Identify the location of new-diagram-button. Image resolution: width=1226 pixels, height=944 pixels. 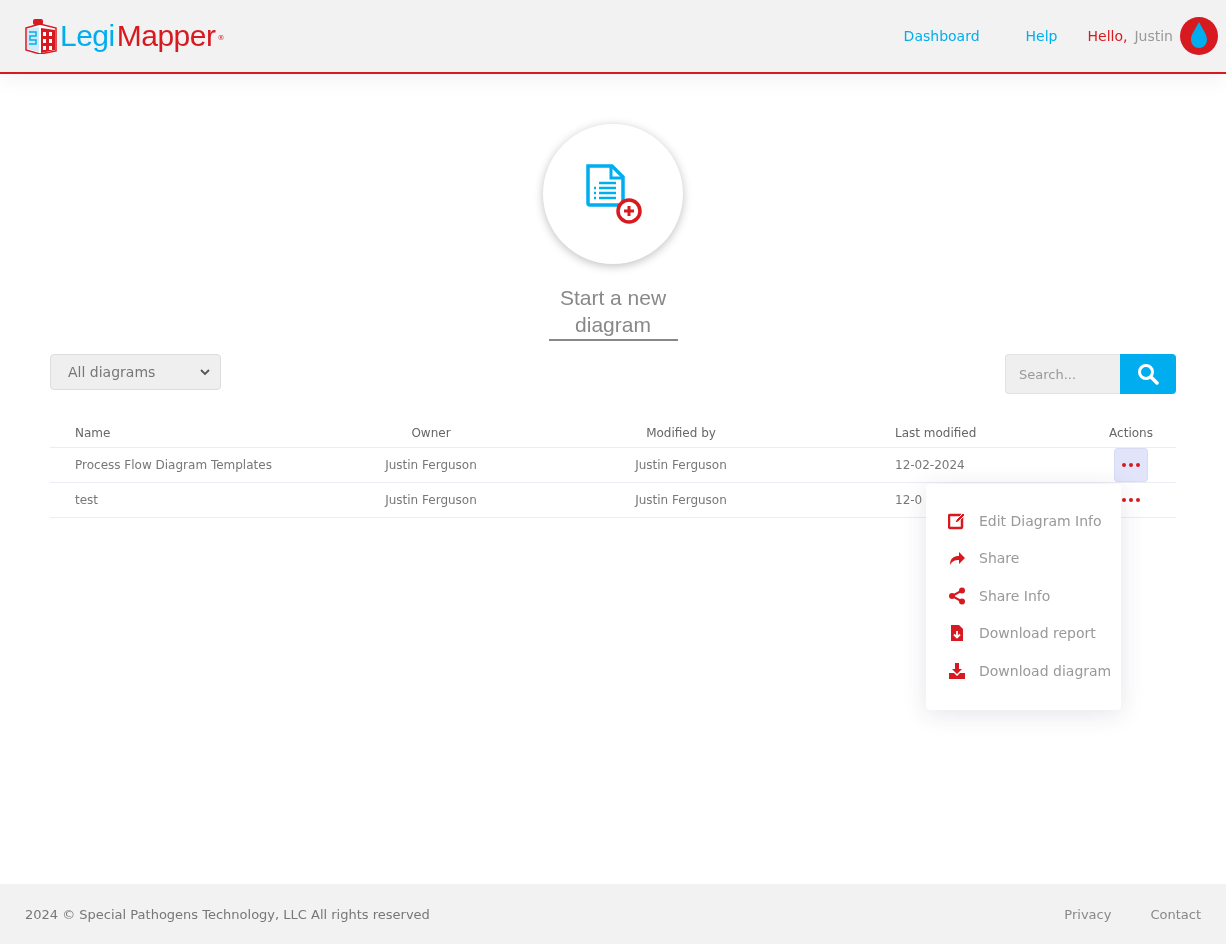
(613, 194).